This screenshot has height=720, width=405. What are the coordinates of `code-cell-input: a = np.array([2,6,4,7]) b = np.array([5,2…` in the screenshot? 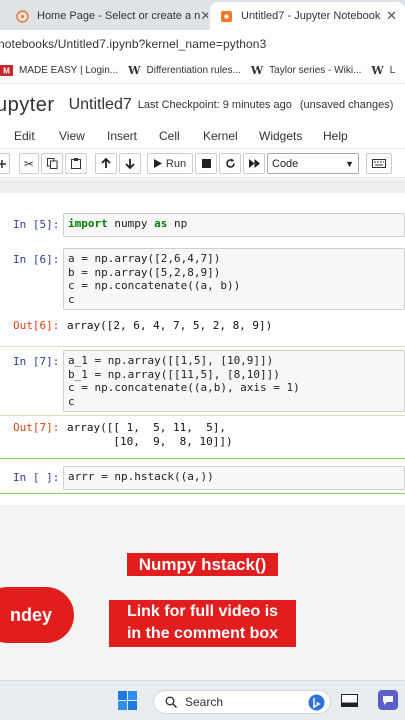 It's located at (234, 279).